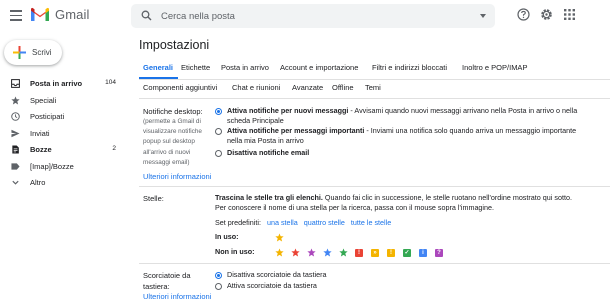 This screenshot has width=610, height=303. Describe the element at coordinates (43, 100) in the screenshot. I see `sidebar-item-label: Speciali` at that location.